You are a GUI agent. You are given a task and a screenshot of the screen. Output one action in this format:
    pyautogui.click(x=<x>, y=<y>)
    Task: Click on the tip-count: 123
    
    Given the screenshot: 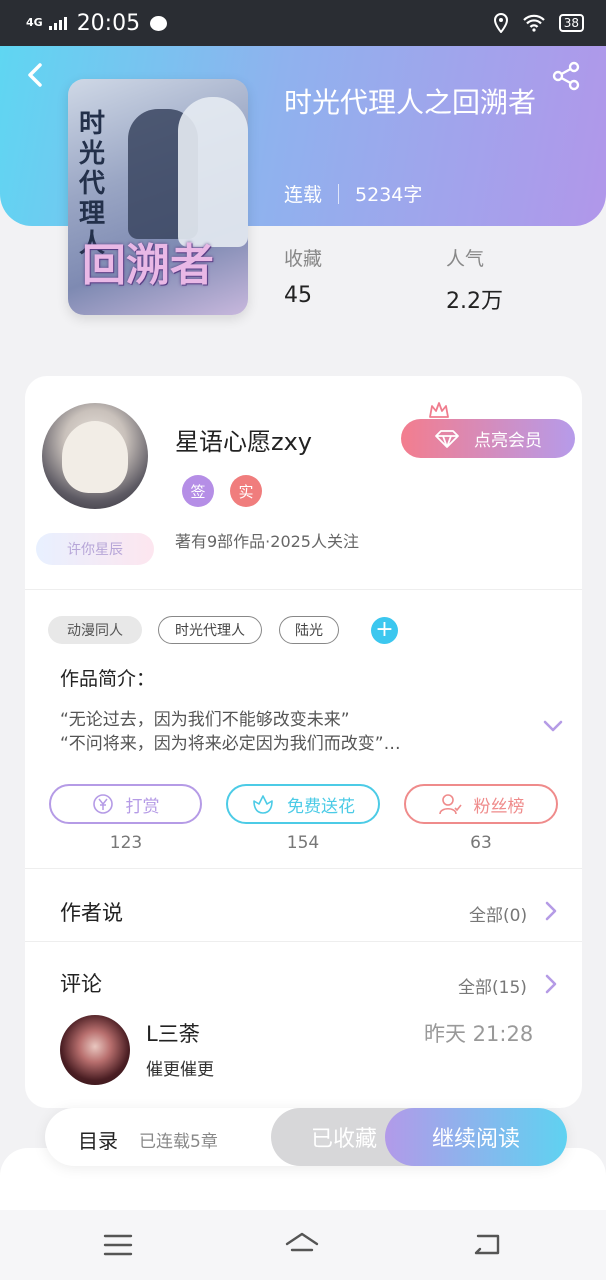 What is the action you would take?
    pyautogui.click(x=126, y=843)
    